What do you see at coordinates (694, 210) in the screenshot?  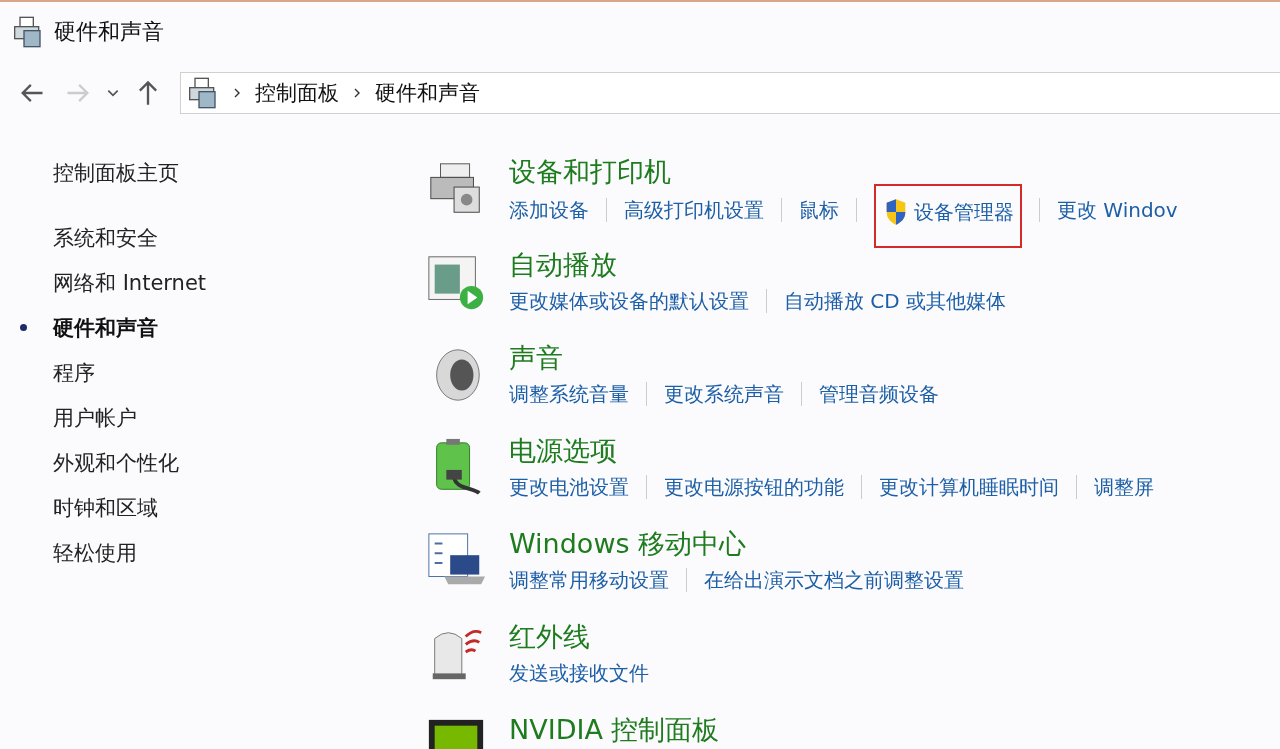 I see `category-link: 高级打印机设置` at bounding box center [694, 210].